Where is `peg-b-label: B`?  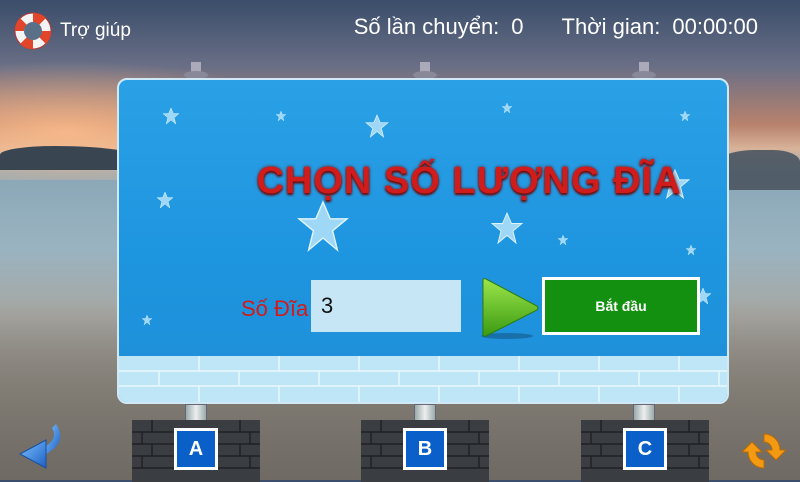
peg-b-label: B is located at coordinates (425, 449).